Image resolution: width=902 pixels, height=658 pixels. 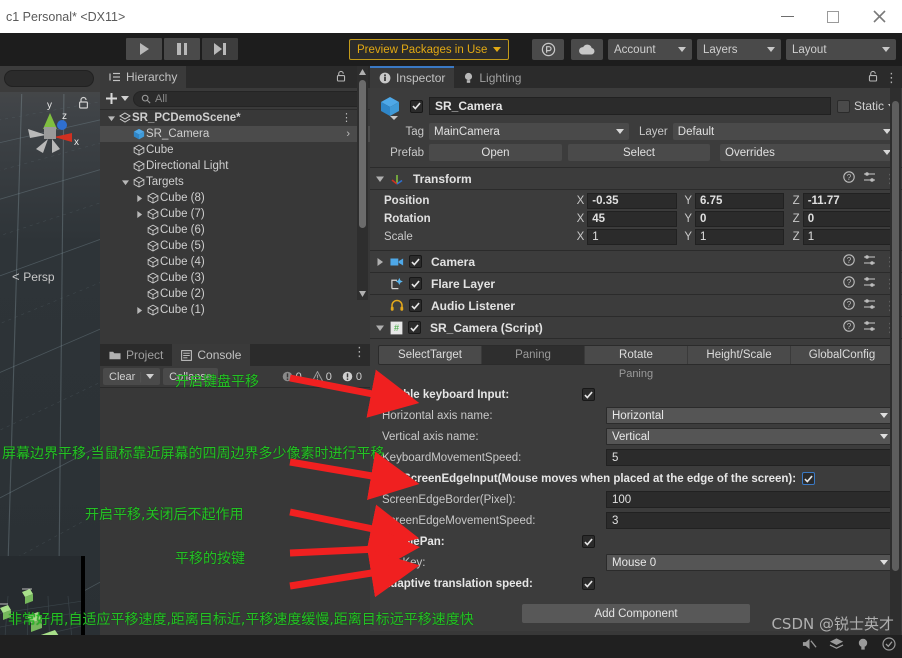 I want to click on script-tab-selecttarget: SelectTarget, so click(x=430, y=355).